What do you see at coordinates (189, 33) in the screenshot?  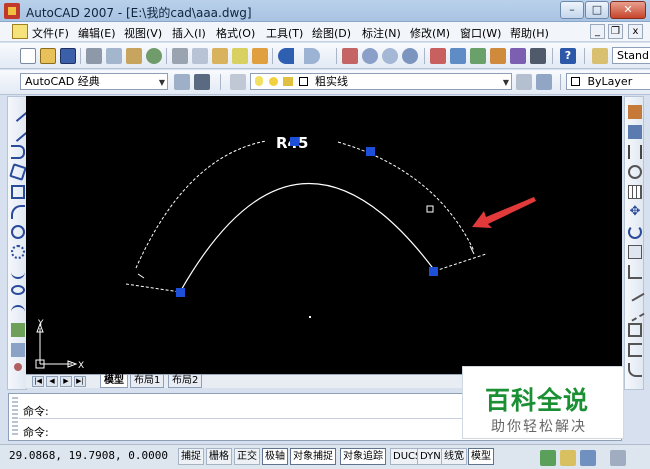 I see `menu-insert: 插入(I)` at bounding box center [189, 33].